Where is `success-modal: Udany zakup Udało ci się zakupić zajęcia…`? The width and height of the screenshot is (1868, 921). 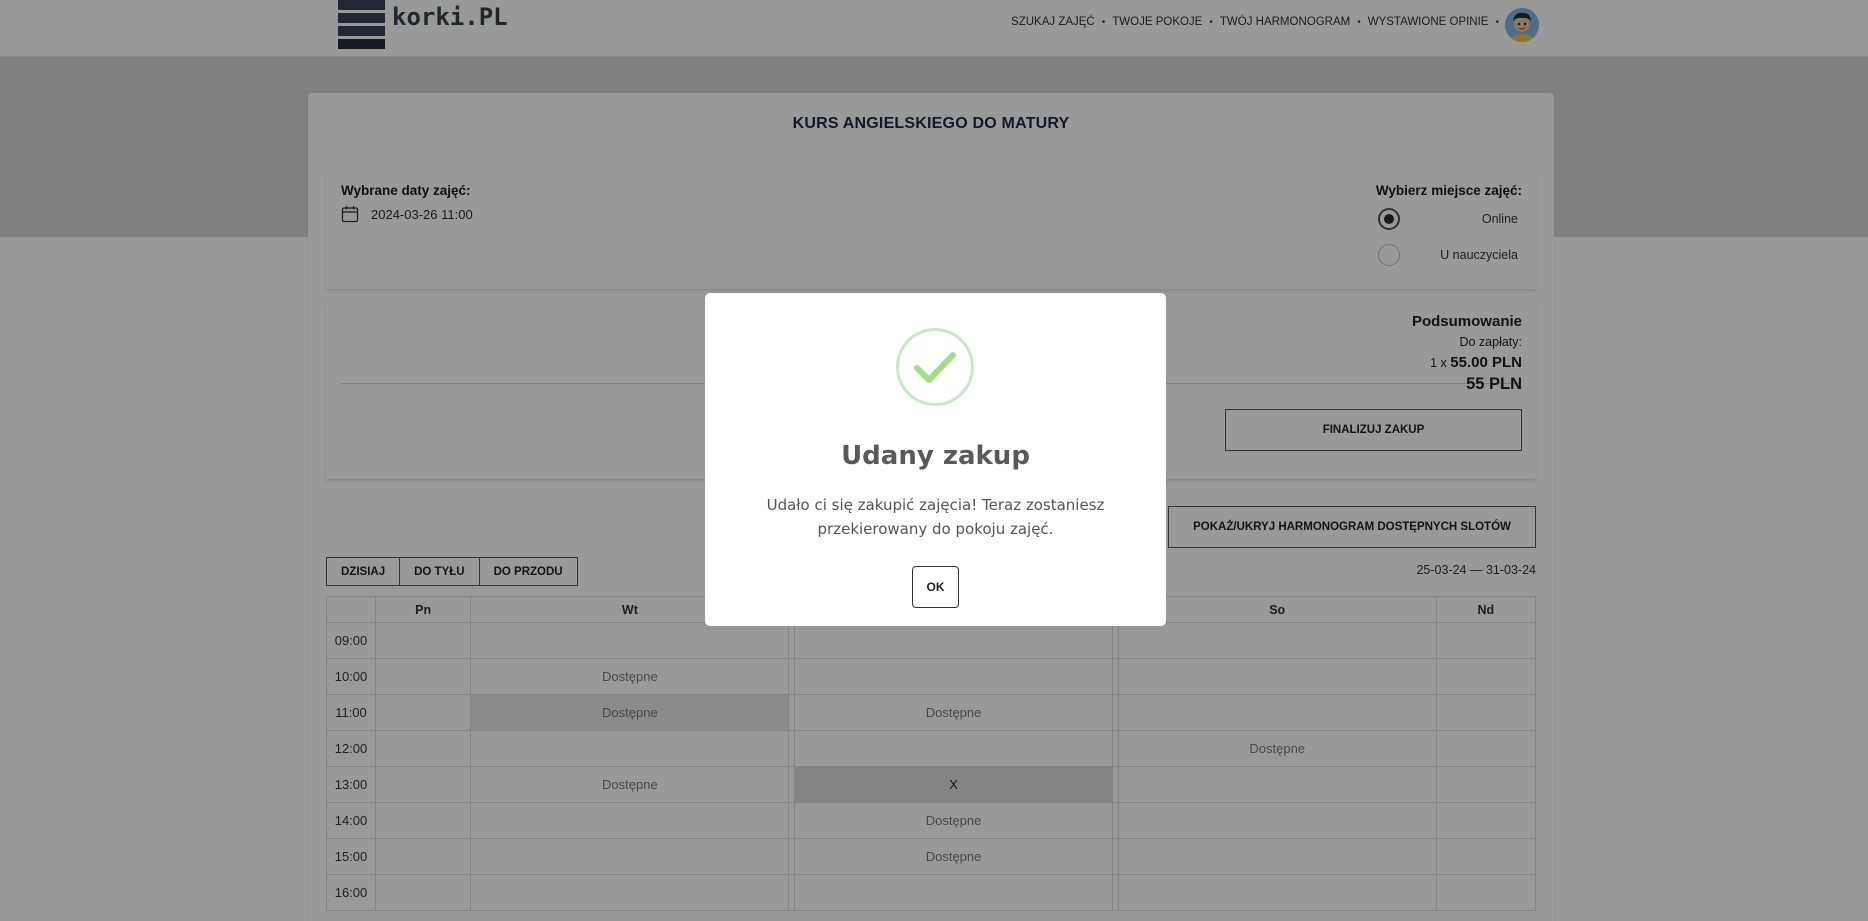 success-modal: Udany zakup Udało ci się zakupić zajęcia… is located at coordinates (935, 459).